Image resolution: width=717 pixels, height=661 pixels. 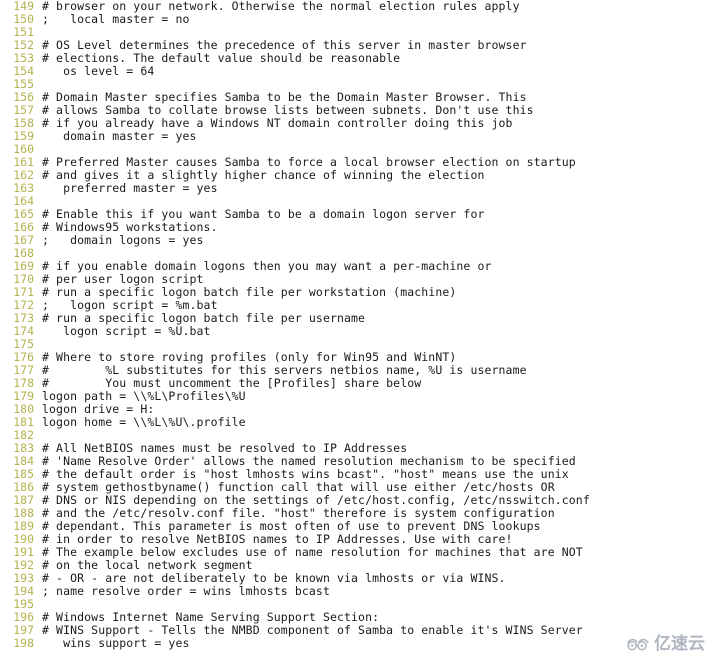 I want to click on line-content: logon script = %U.bat, so click(x=122, y=331).